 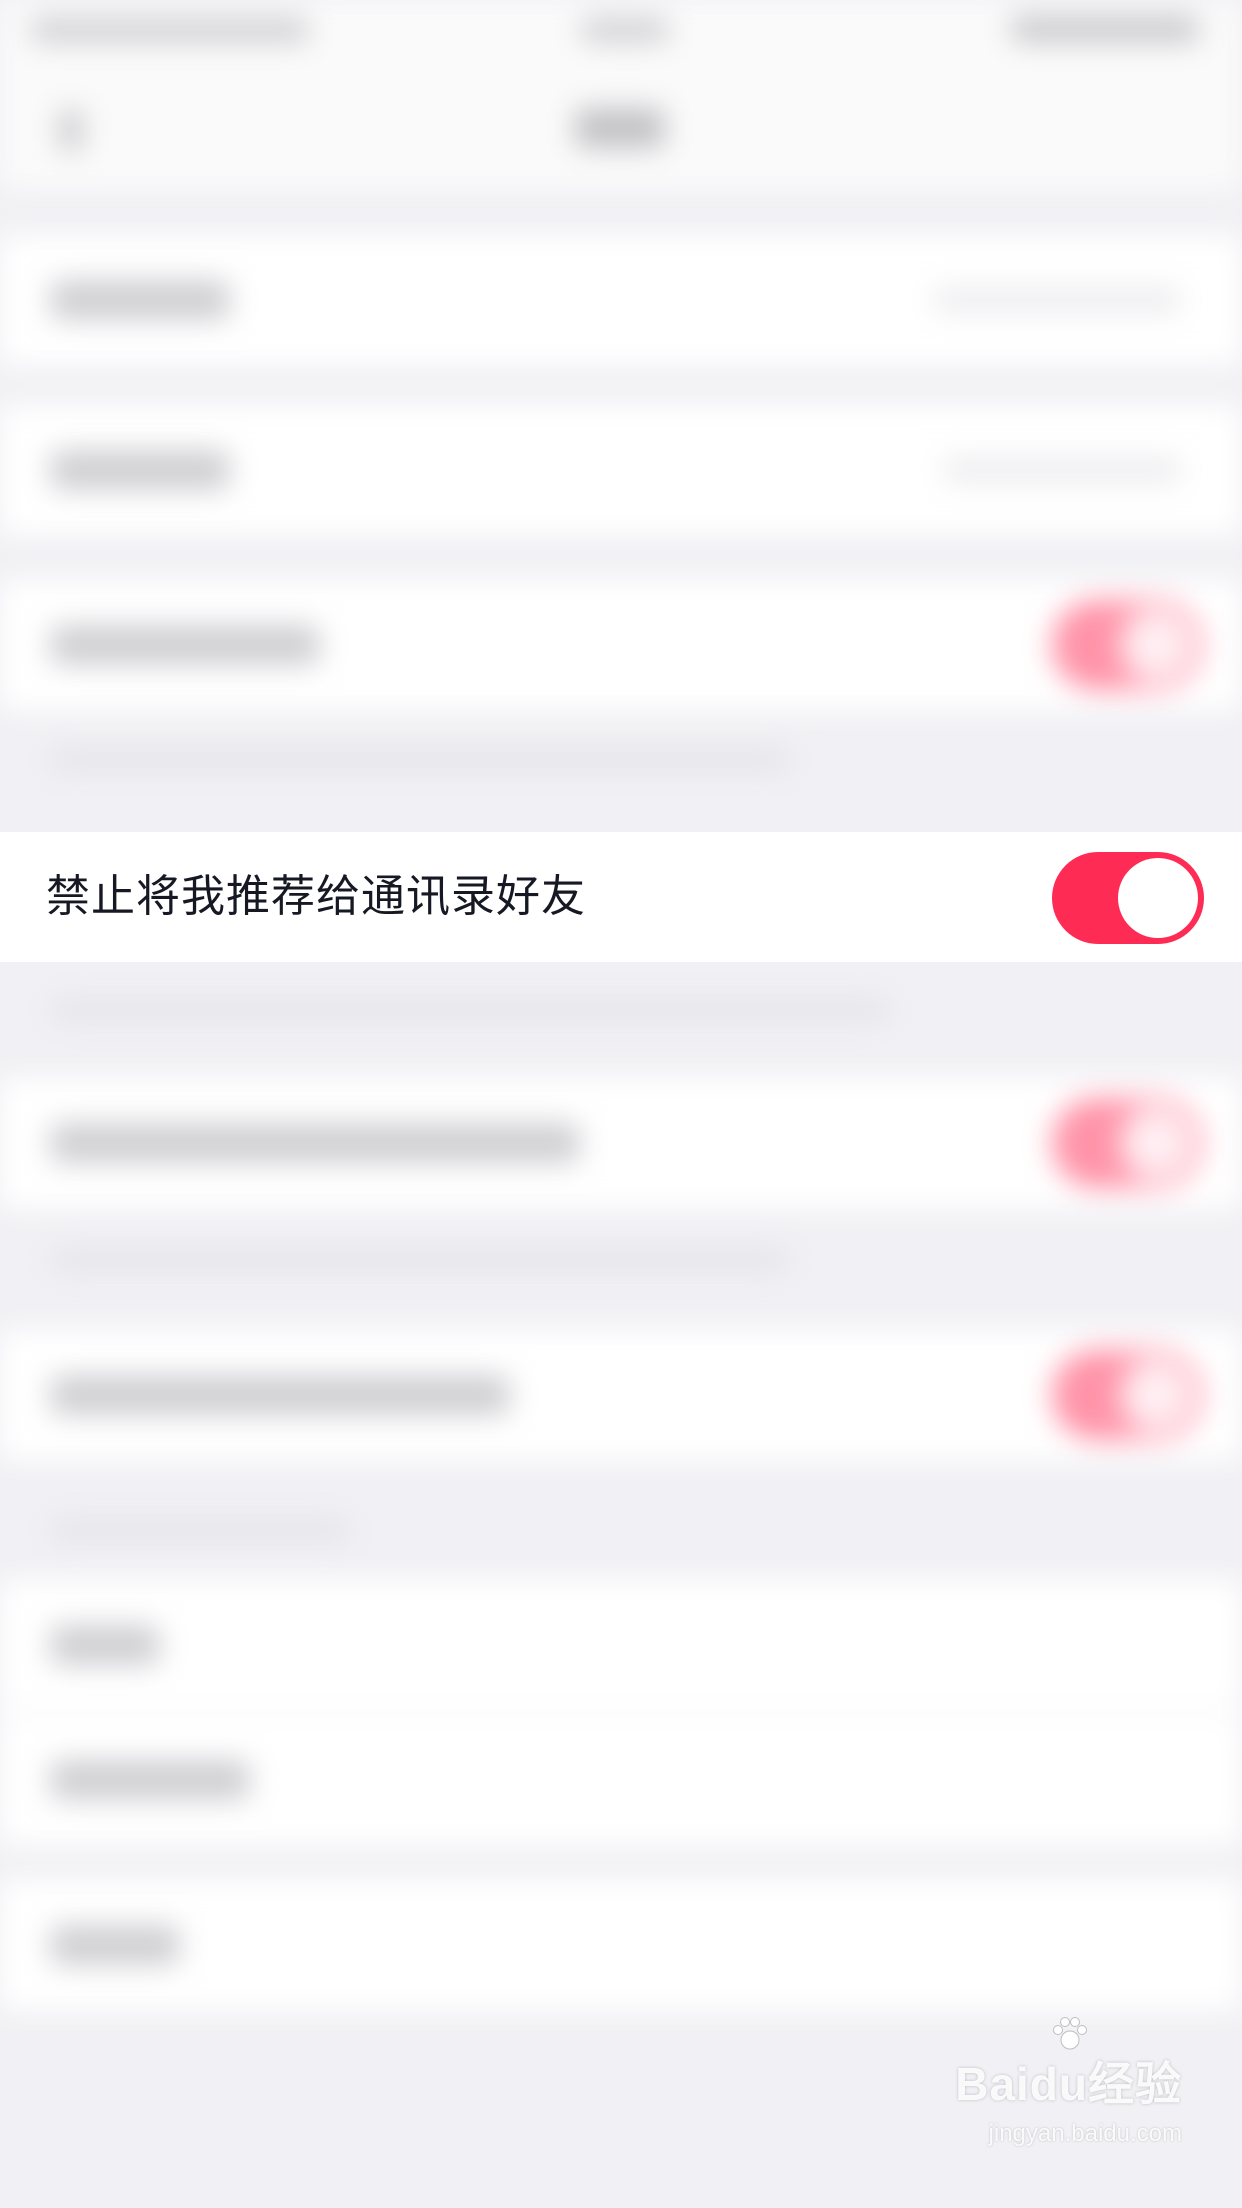 What do you see at coordinates (1068, 2084) in the screenshot?
I see `watermark-logo: Baidu经验` at bounding box center [1068, 2084].